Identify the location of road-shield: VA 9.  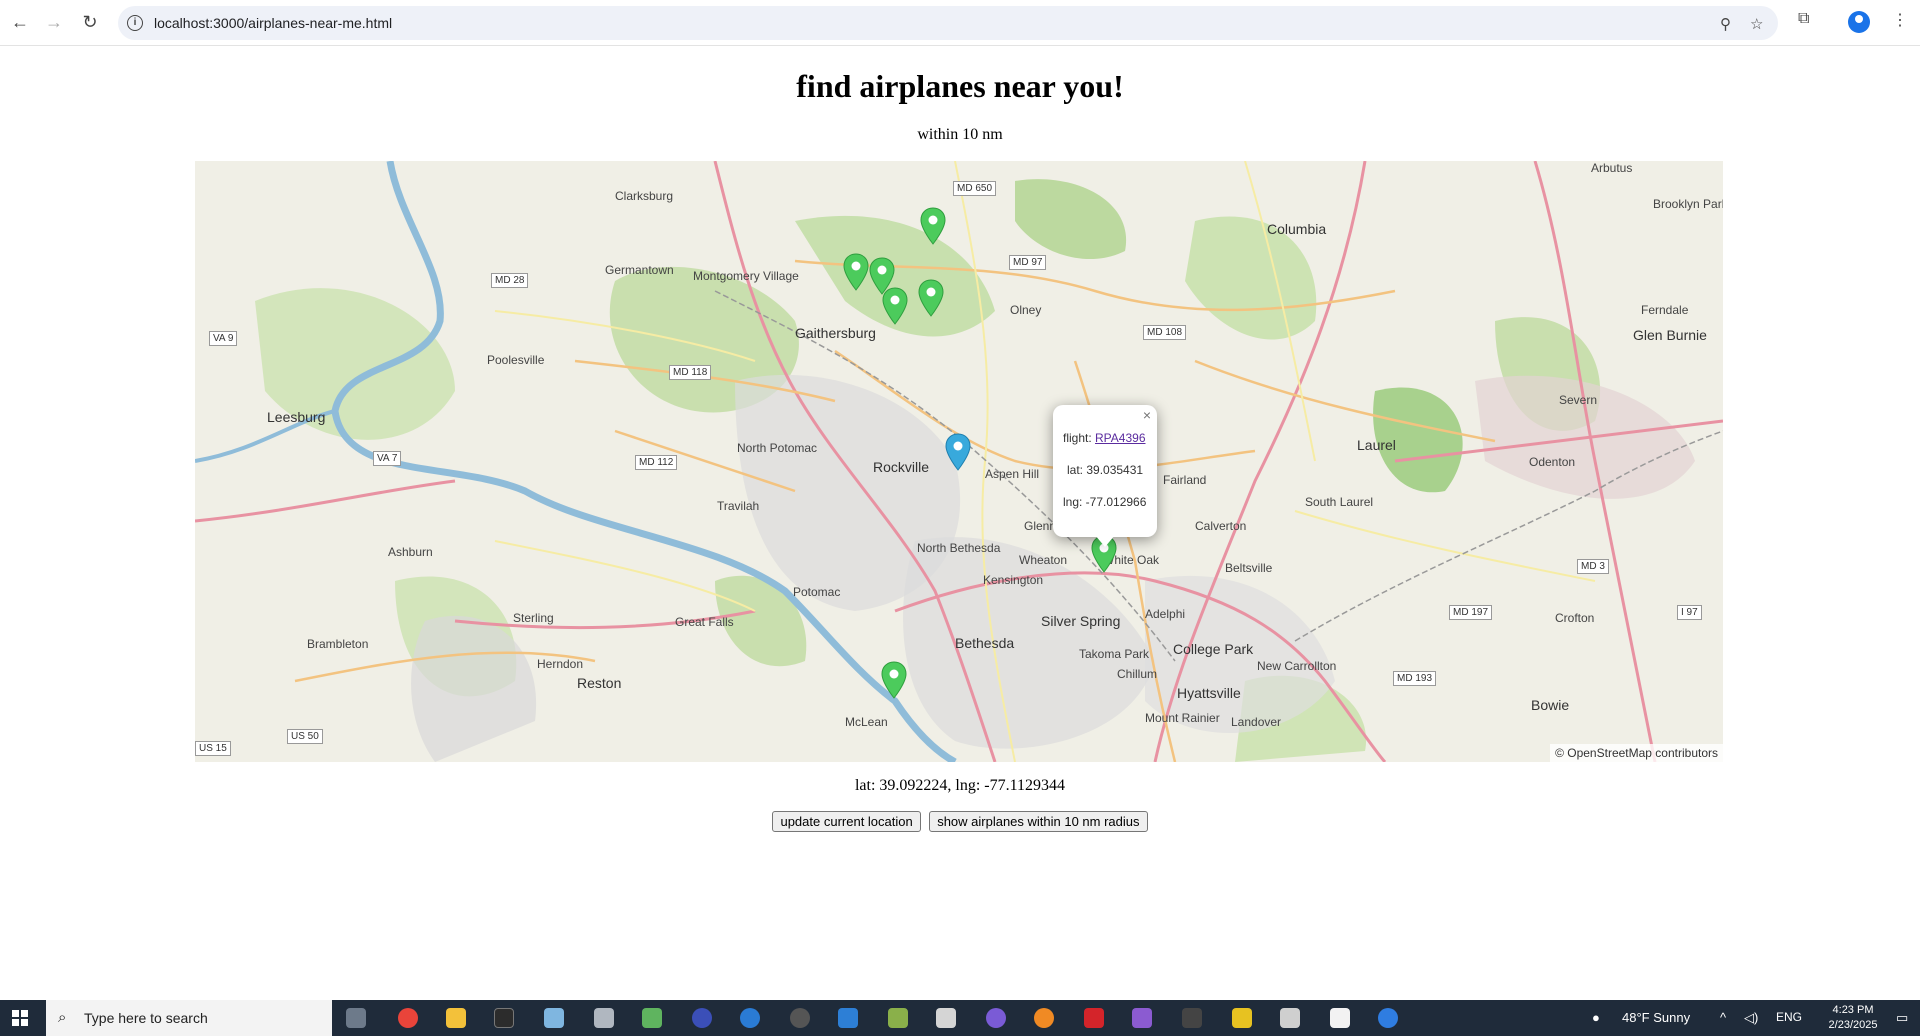
(223, 338).